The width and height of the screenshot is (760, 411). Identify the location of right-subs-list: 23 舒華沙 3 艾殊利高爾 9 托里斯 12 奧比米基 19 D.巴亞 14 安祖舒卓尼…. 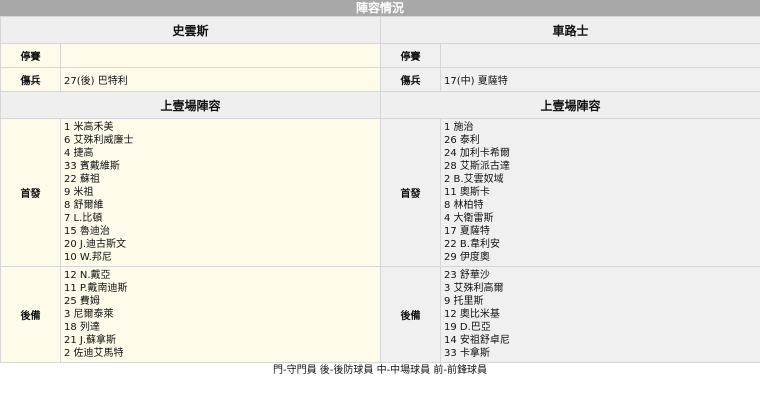
(600, 314).